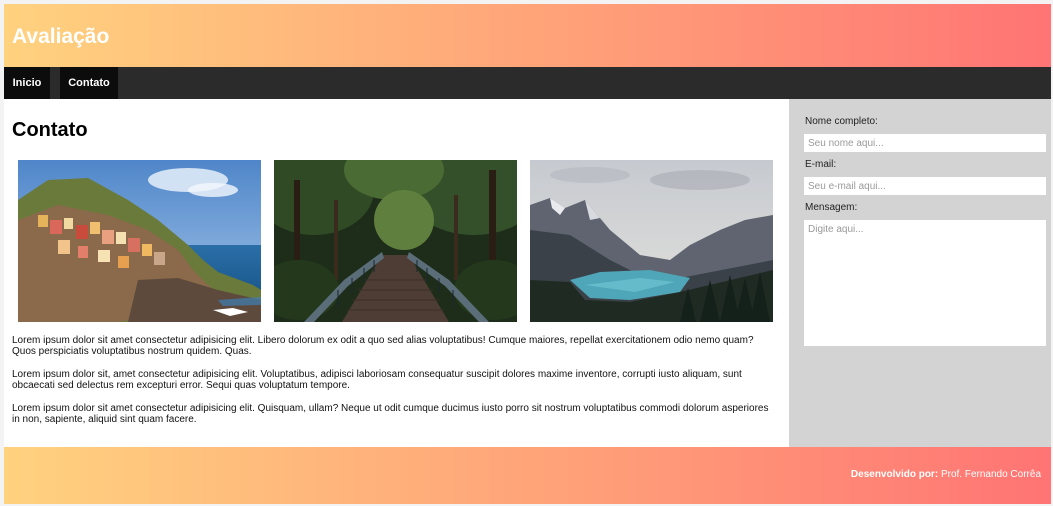  What do you see at coordinates (989, 474) in the screenshot?
I see `credit-author: Prof. Fernando Corrêa` at bounding box center [989, 474].